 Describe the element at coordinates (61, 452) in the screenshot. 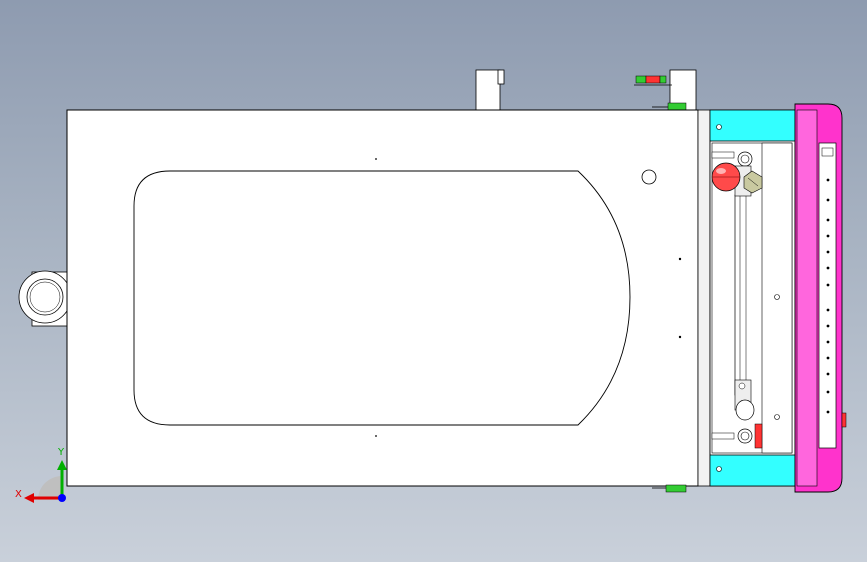

I see `y-axis-label: Y` at that location.